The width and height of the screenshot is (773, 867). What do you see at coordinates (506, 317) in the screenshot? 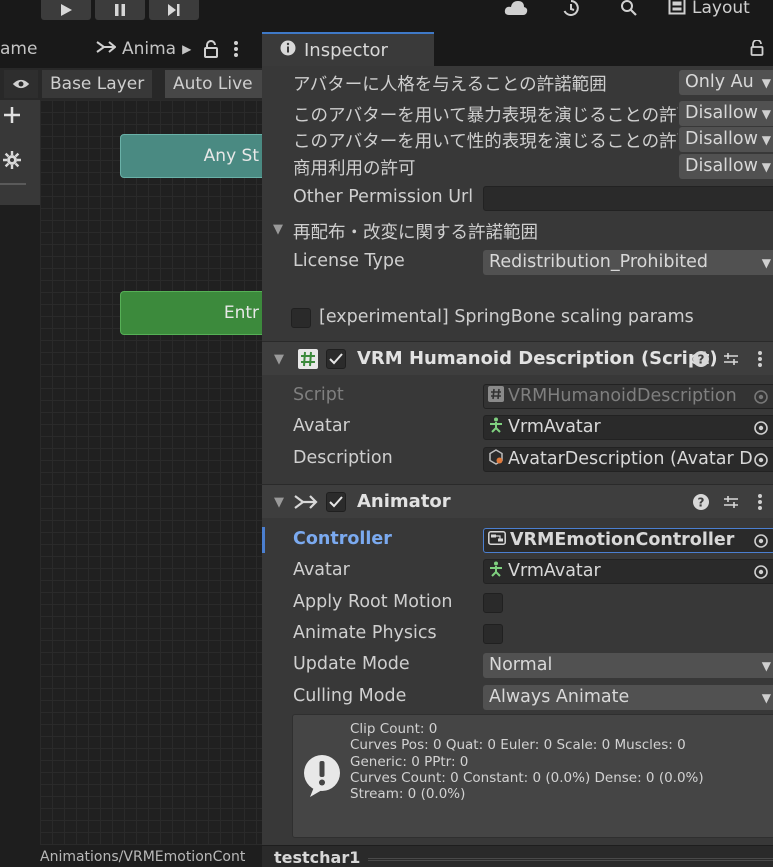
I see `experimental-label: [experimental] SpringBone scaling params` at bounding box center [506, 317].